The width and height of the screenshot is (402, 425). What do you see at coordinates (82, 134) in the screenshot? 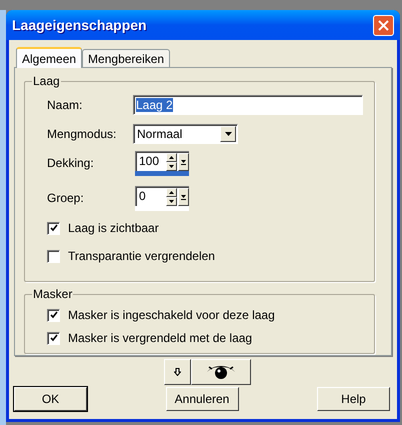
I see `field-label: Mengmodus:` at bounding box center [82, 134].